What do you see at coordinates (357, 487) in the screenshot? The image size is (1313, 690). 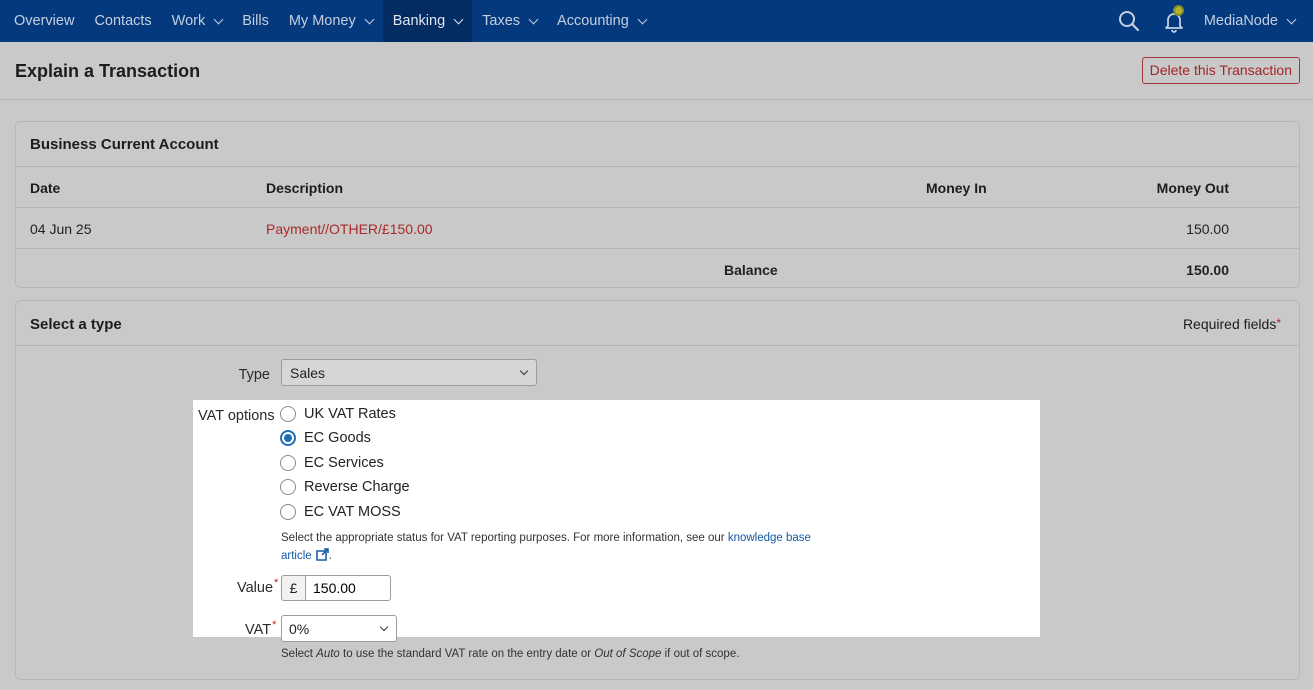 I see `vat-option-label: Reverse Charge` at bounding box center [357, 487].